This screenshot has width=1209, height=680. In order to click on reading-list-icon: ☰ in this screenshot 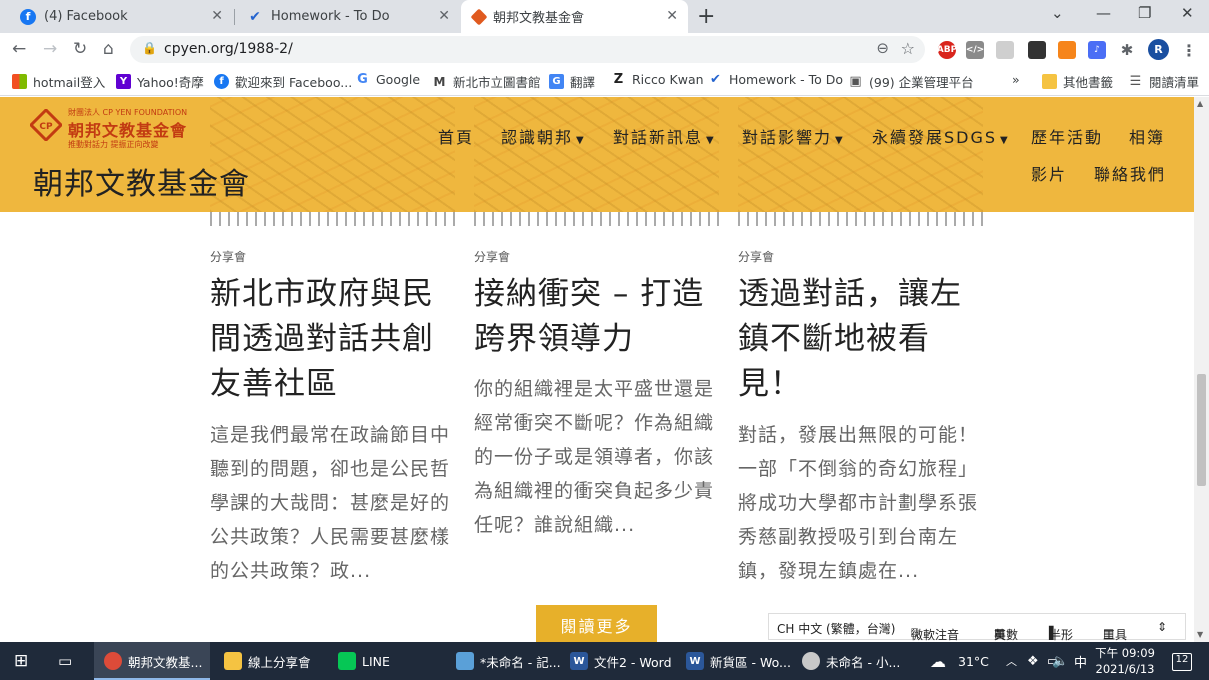, I will do `click(1135, 81)`.